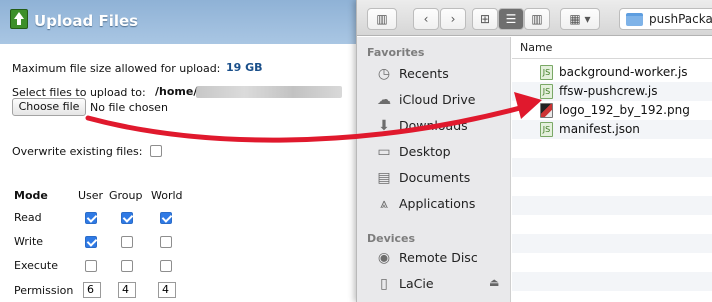 The width and height of the screenshot is (712, 302). I want to click on sidebar-item-remote-disc: ◉ Remote Disc, so click(440, 258).